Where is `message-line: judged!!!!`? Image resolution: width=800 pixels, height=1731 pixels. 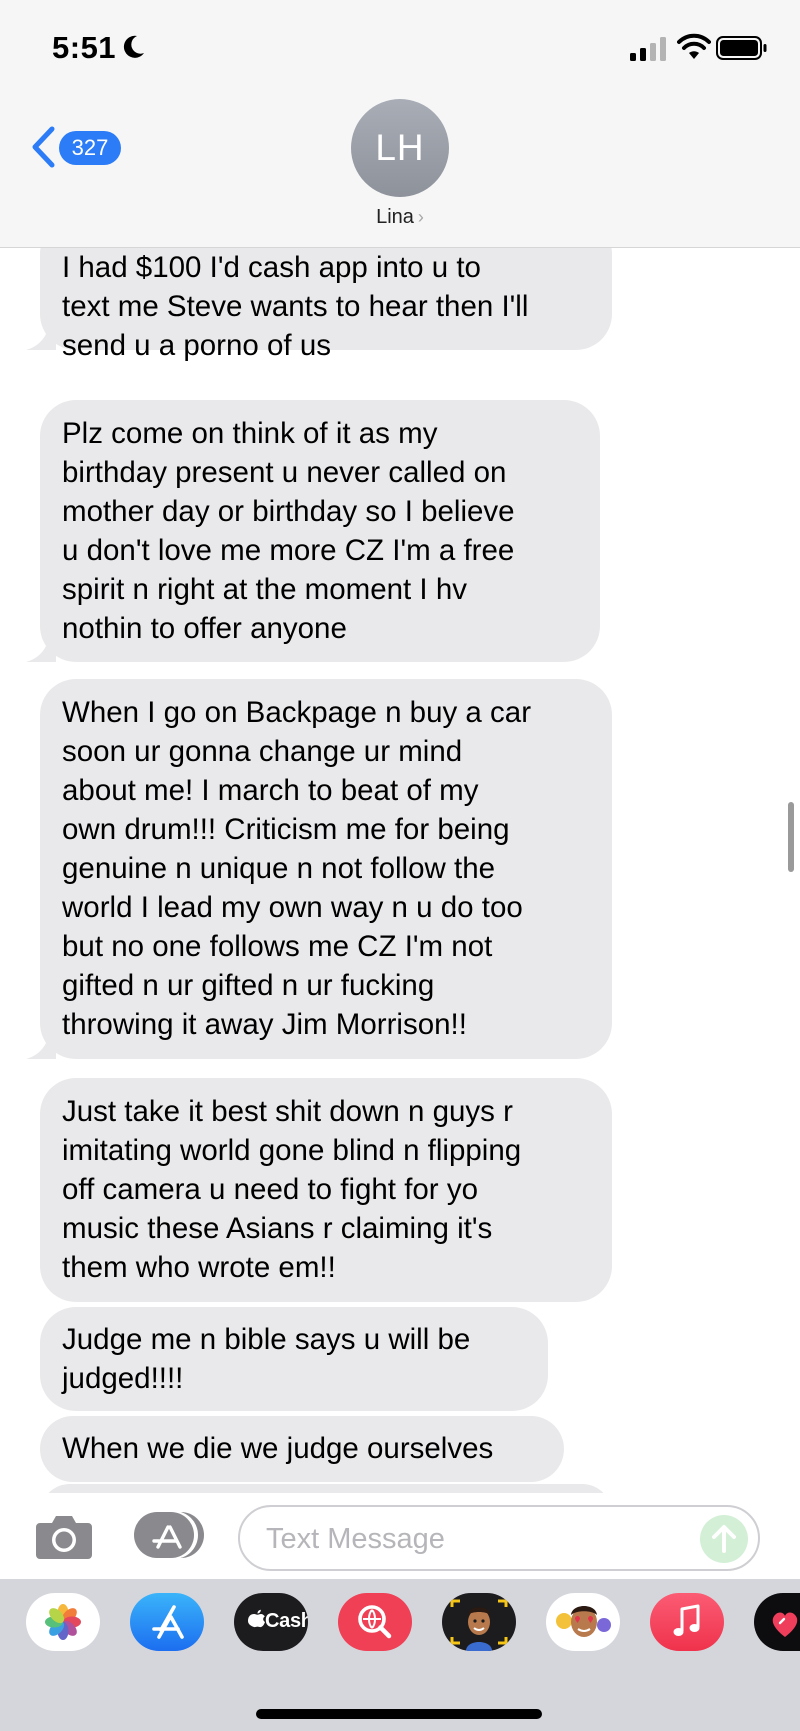
message-line: judged!!!! is located at coordinates (123, 1378).